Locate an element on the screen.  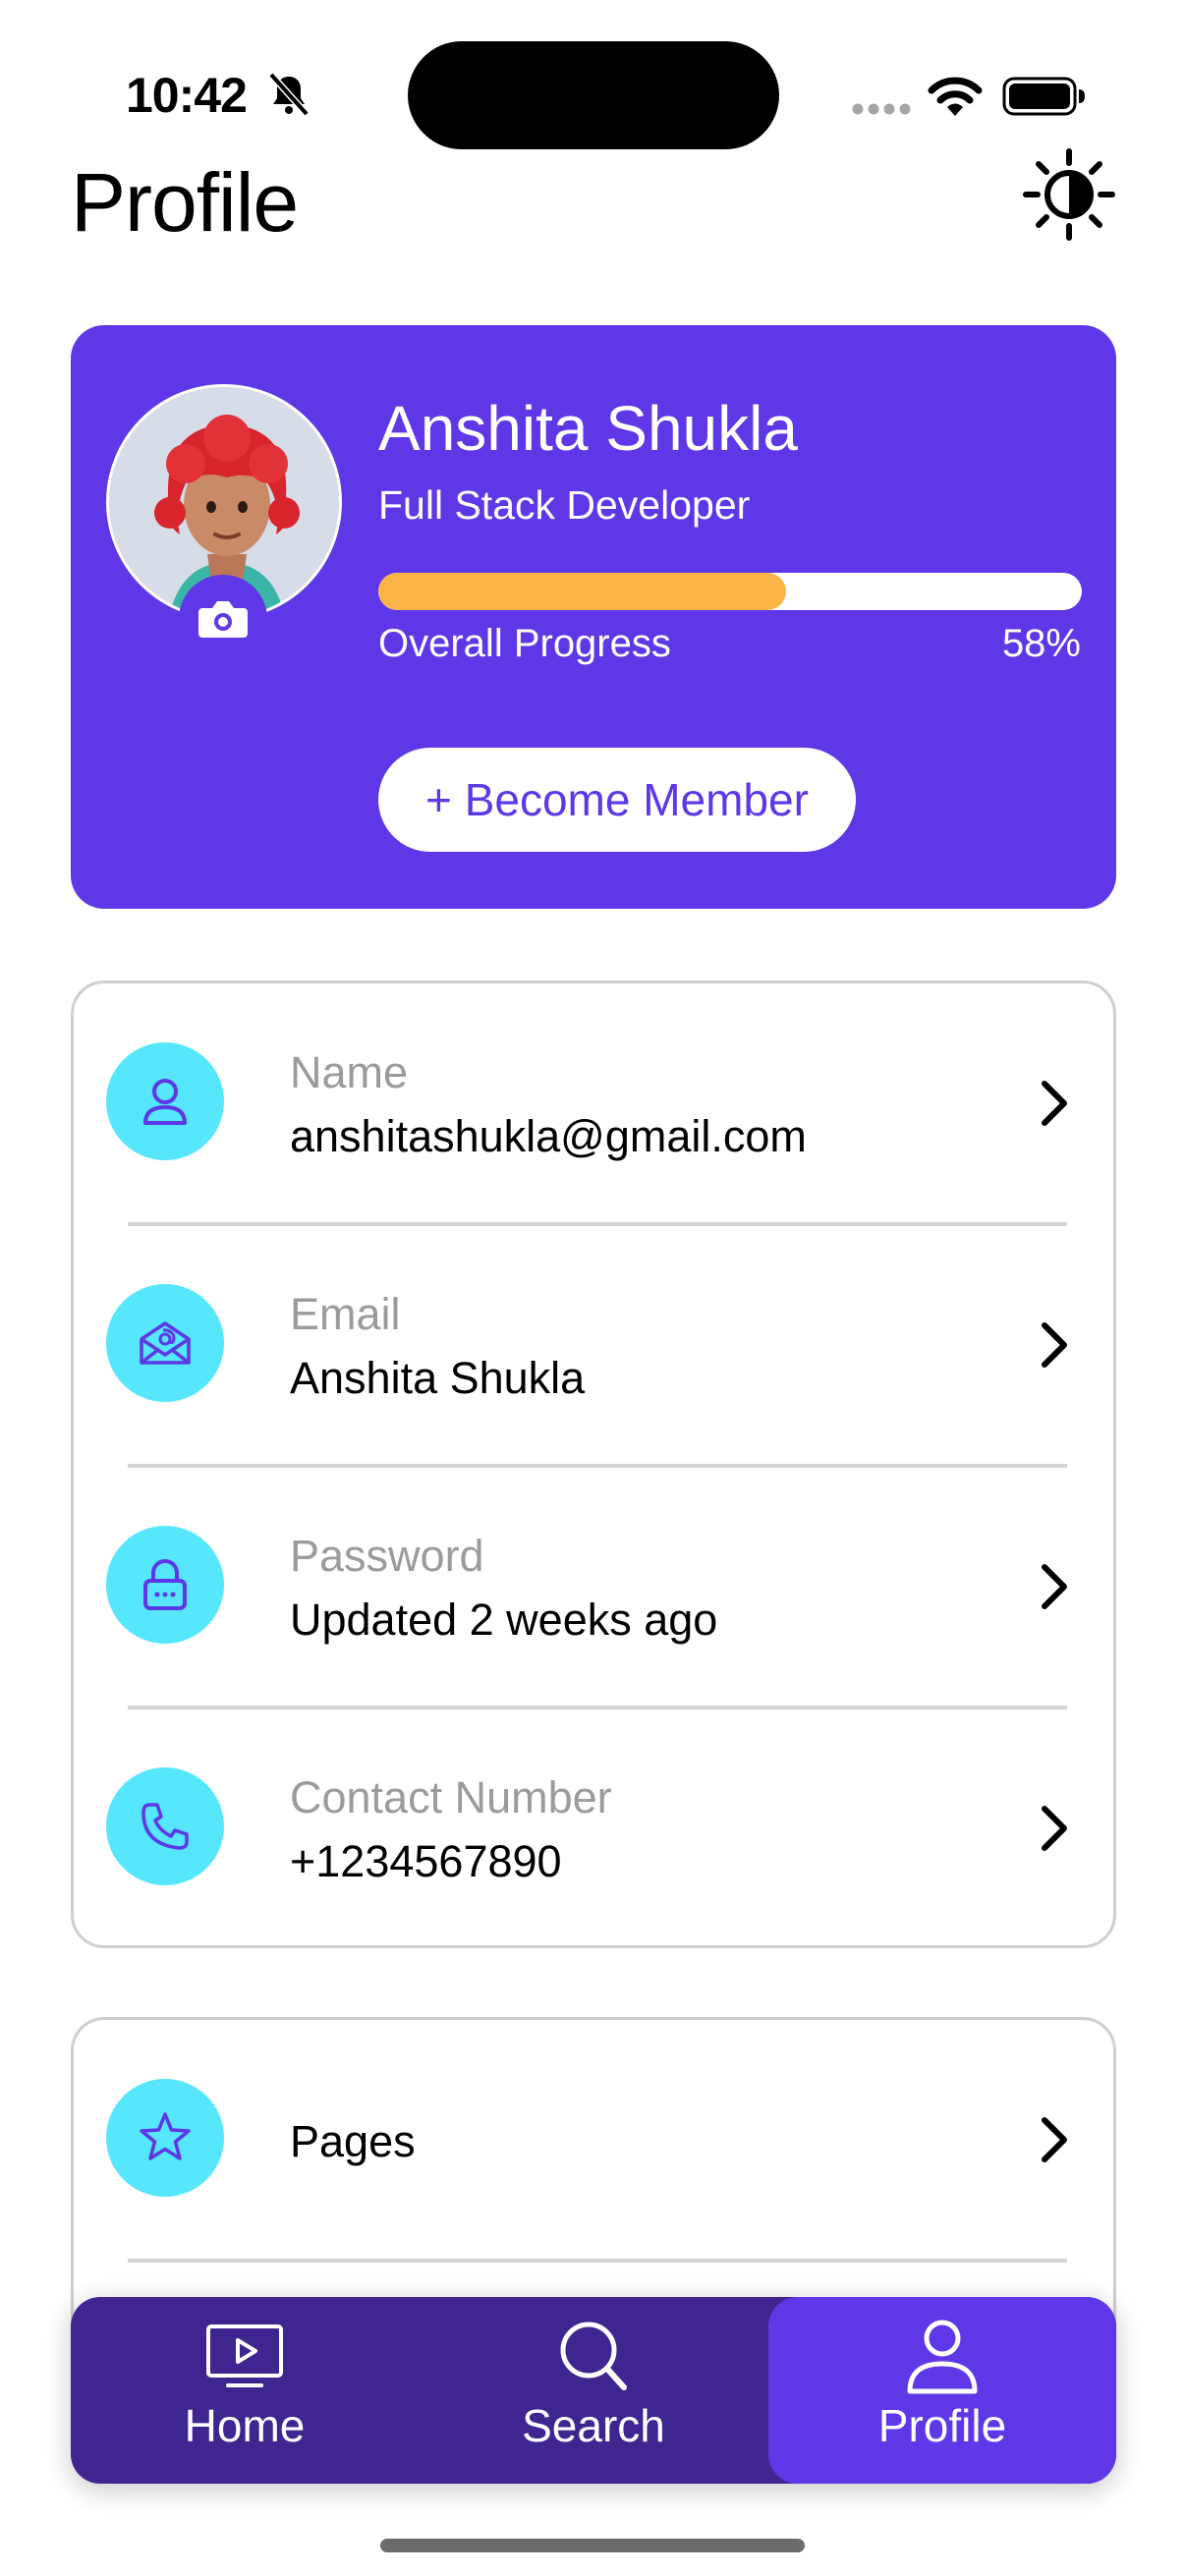
bell-slash-icon is located at coordinates (289, 94).